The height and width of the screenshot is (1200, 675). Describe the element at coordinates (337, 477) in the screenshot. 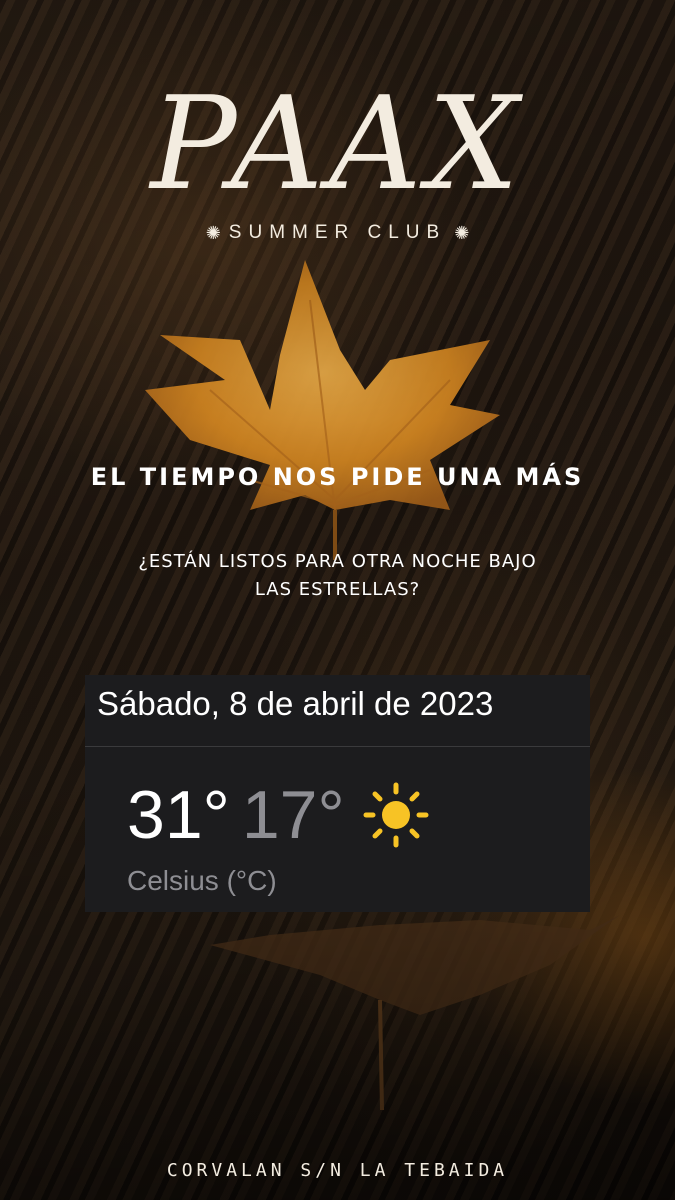

I see `headline: EL TIEMPO NOS PIDE UNA MÁS` at that location.